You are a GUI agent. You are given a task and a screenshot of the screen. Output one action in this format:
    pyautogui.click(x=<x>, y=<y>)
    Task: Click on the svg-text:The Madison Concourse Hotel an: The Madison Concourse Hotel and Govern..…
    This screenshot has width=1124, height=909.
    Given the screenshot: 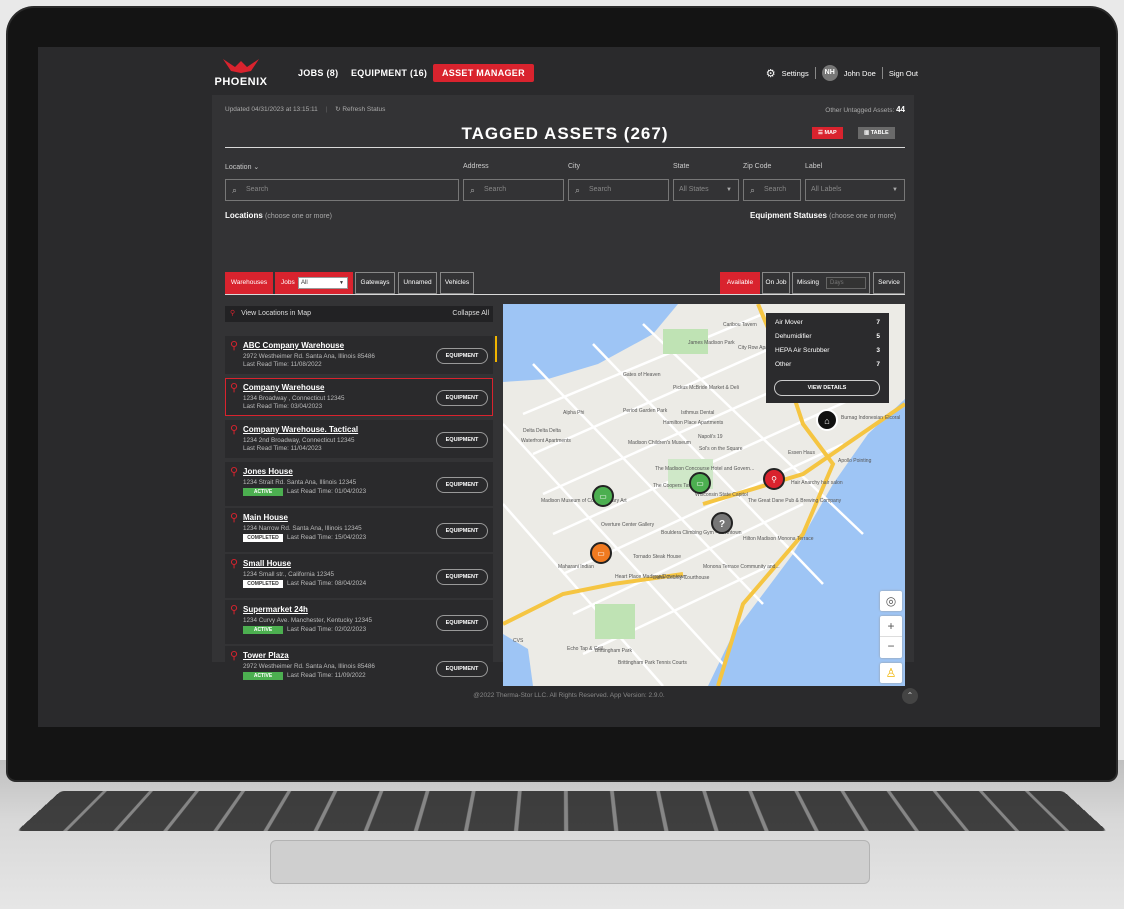 What is the action you would take?
    pyautogui.click(x=704, y=469)
    